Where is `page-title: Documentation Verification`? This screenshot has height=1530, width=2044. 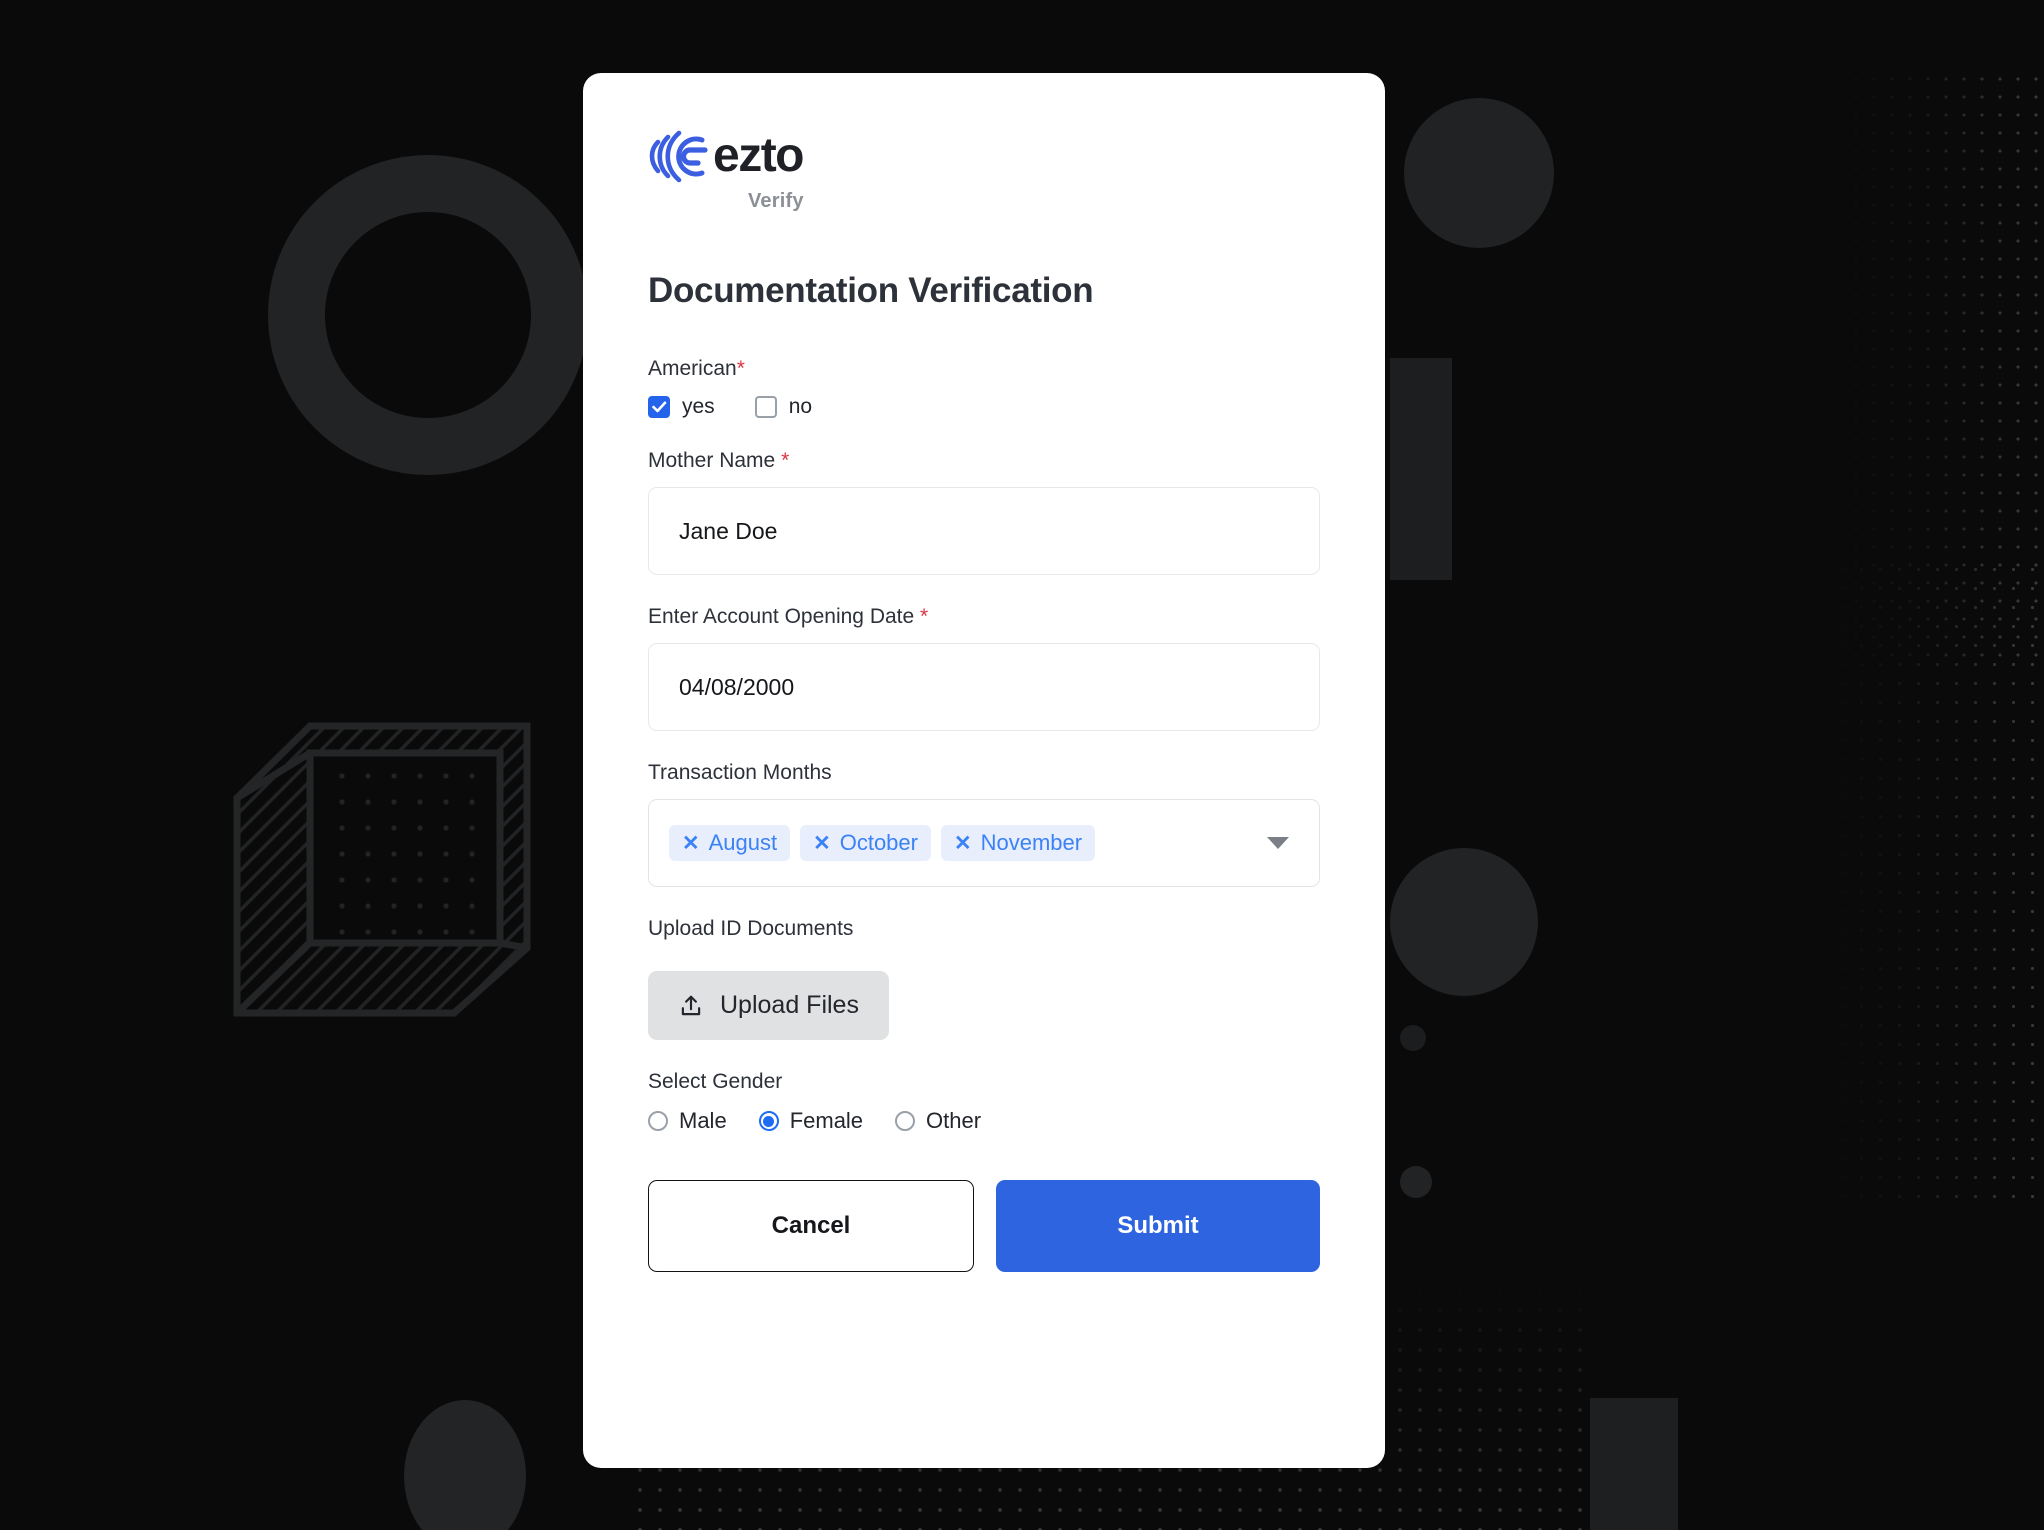 page-title: Documentation Verification is located at coordinates (871, 290).